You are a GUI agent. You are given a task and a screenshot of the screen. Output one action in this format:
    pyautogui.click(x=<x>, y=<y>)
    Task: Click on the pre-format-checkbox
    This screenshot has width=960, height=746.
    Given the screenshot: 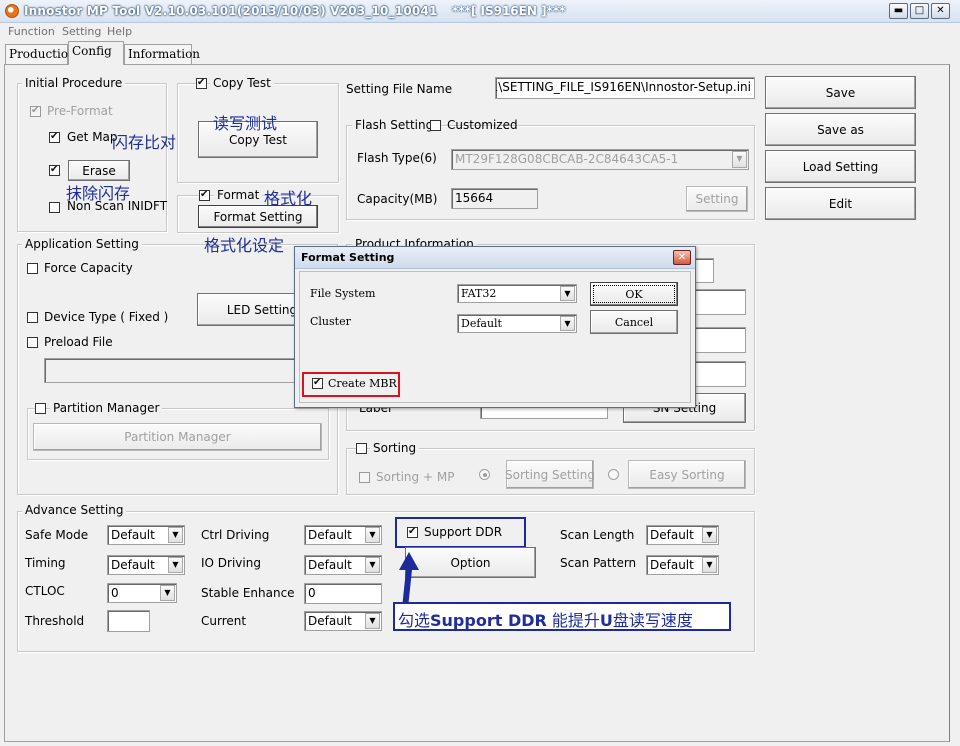 What is the action you would take?
    pyautogui.click(x=35, y=111)
    